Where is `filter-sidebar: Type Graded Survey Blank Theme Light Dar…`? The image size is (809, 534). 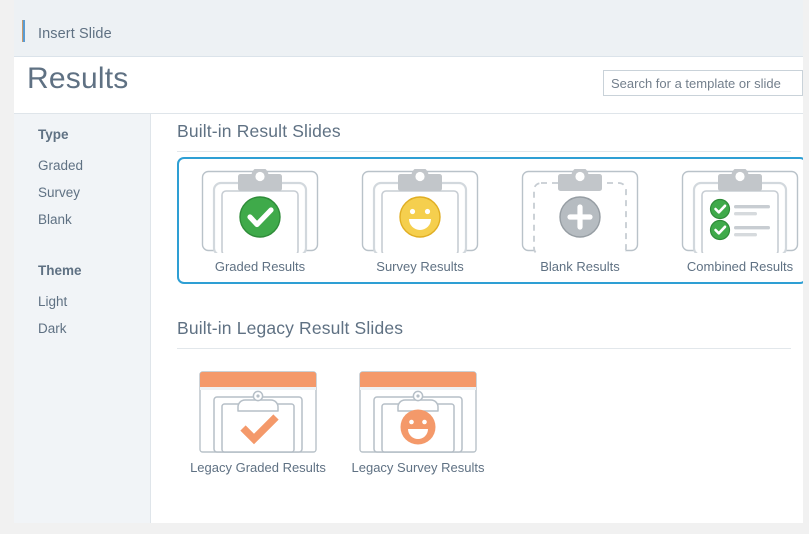
filter-sidebar: Type Graded Survey Blank Theme Light Dar… is located at coordinates (82, 318).